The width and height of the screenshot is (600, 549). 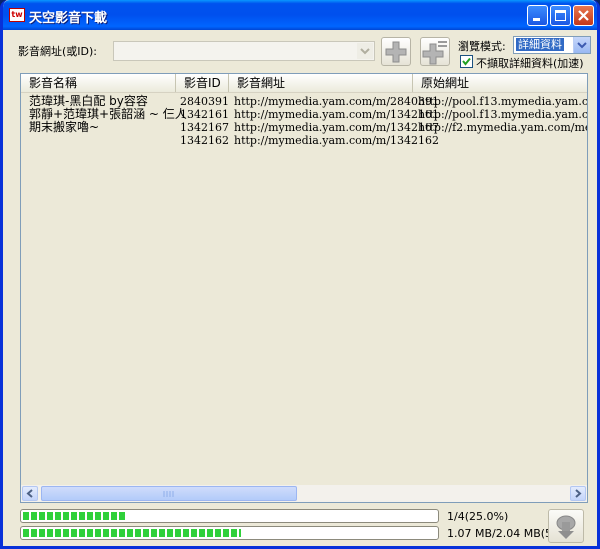 I want to click on column-header-name: 影音名稱, so click(x=98, y=83).